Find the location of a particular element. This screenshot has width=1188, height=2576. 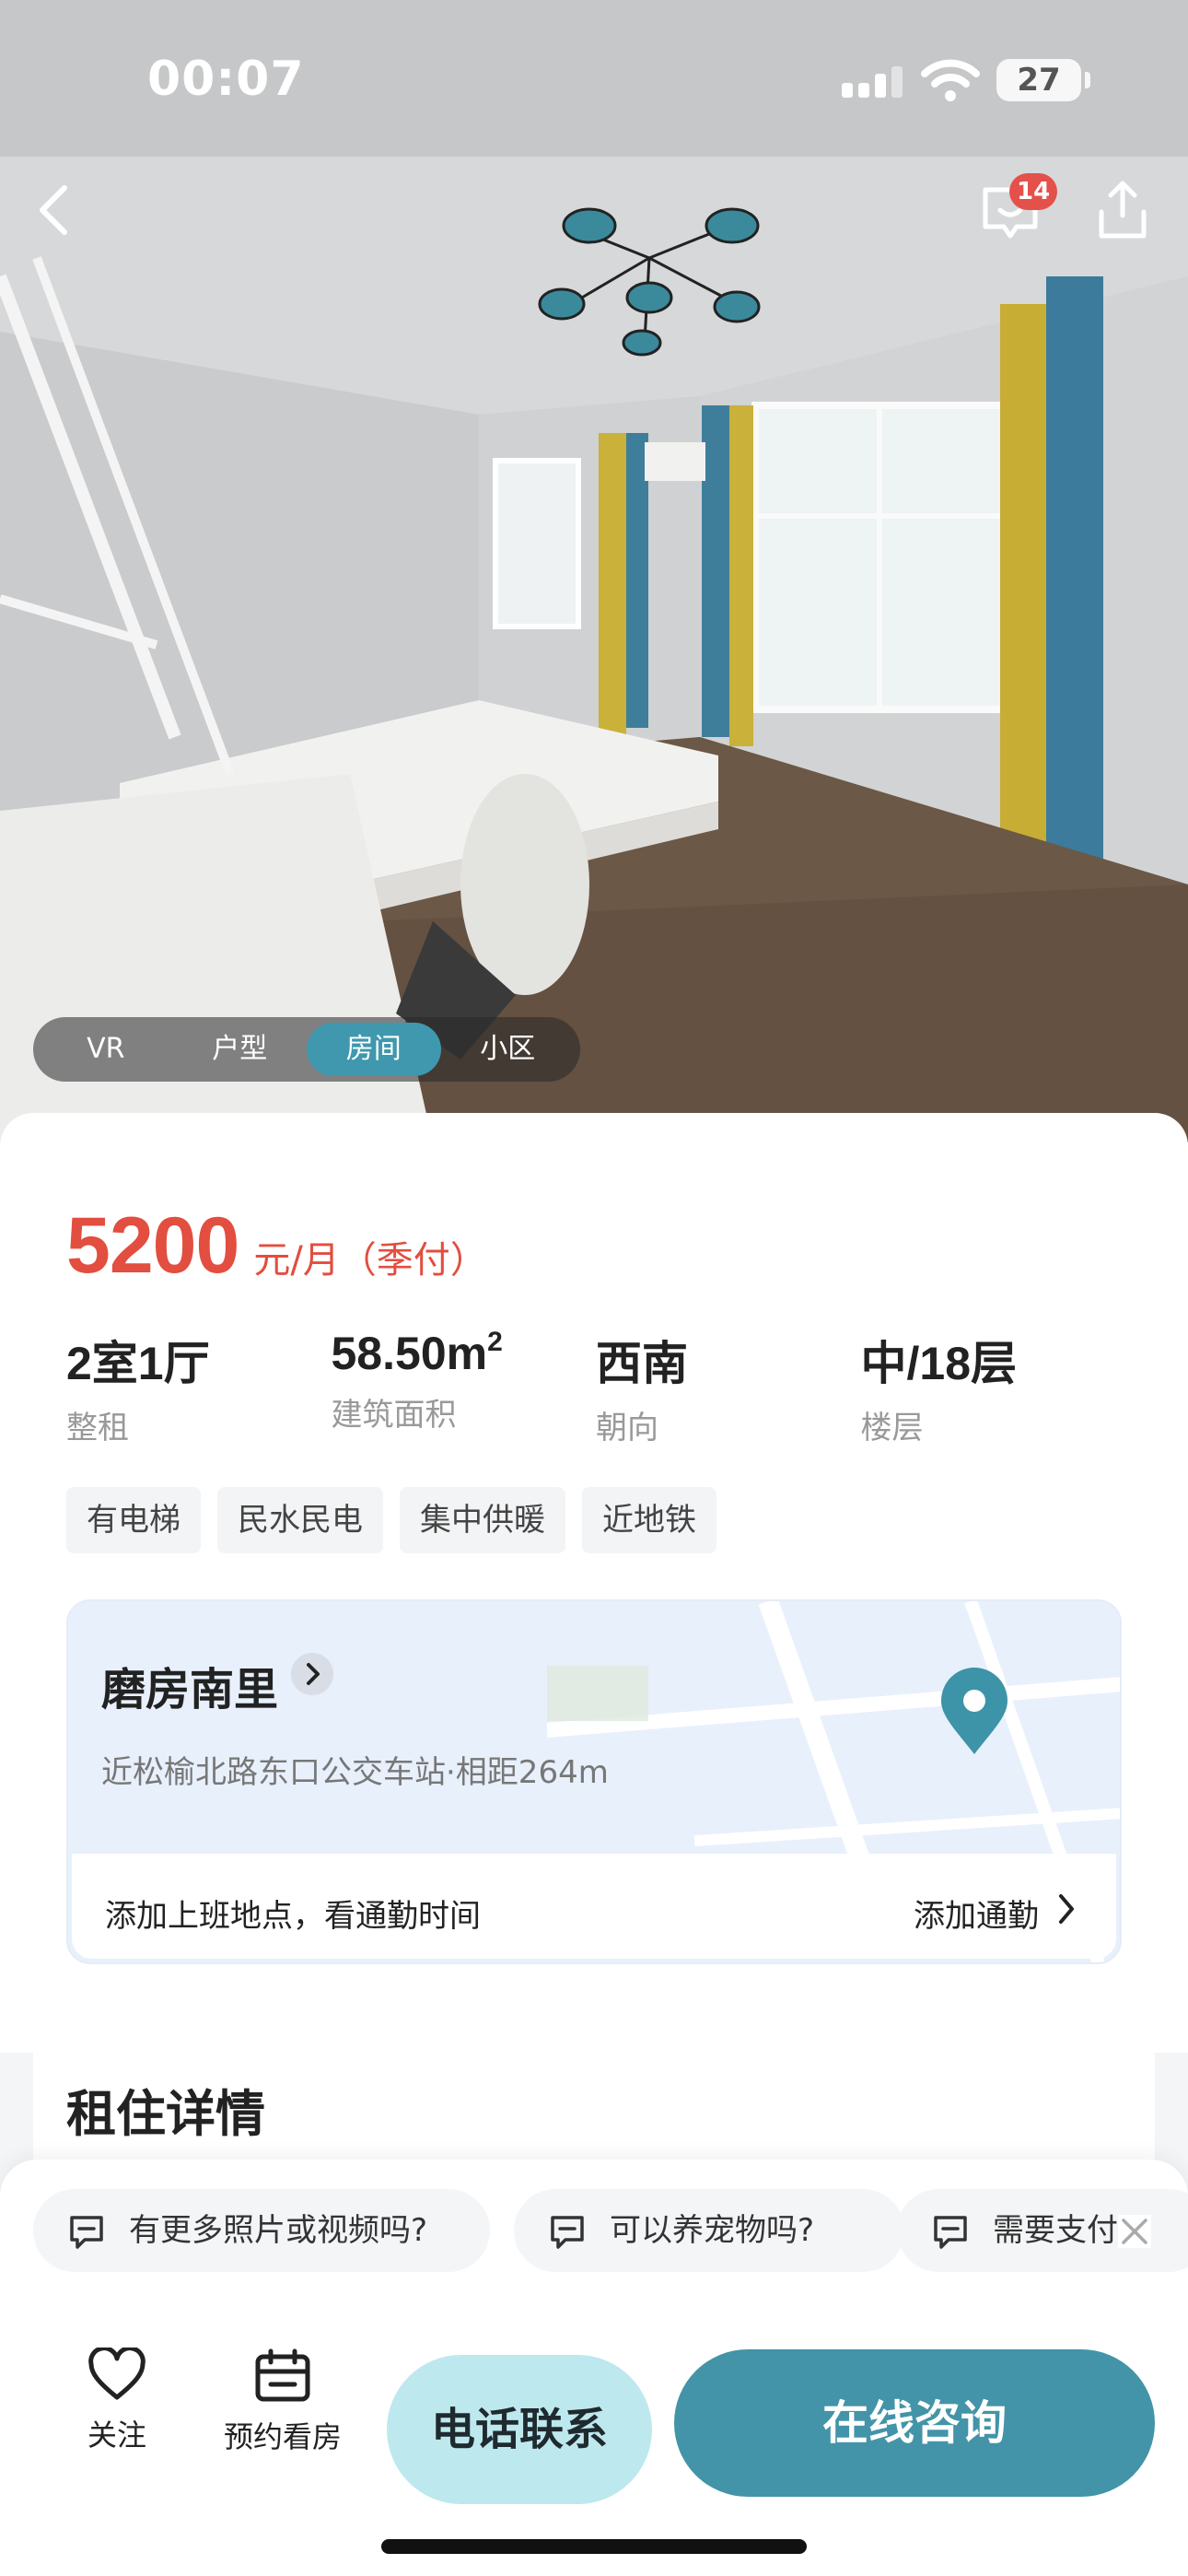

spec-area-superscript: 2 is located at coordinates (495, 1342).